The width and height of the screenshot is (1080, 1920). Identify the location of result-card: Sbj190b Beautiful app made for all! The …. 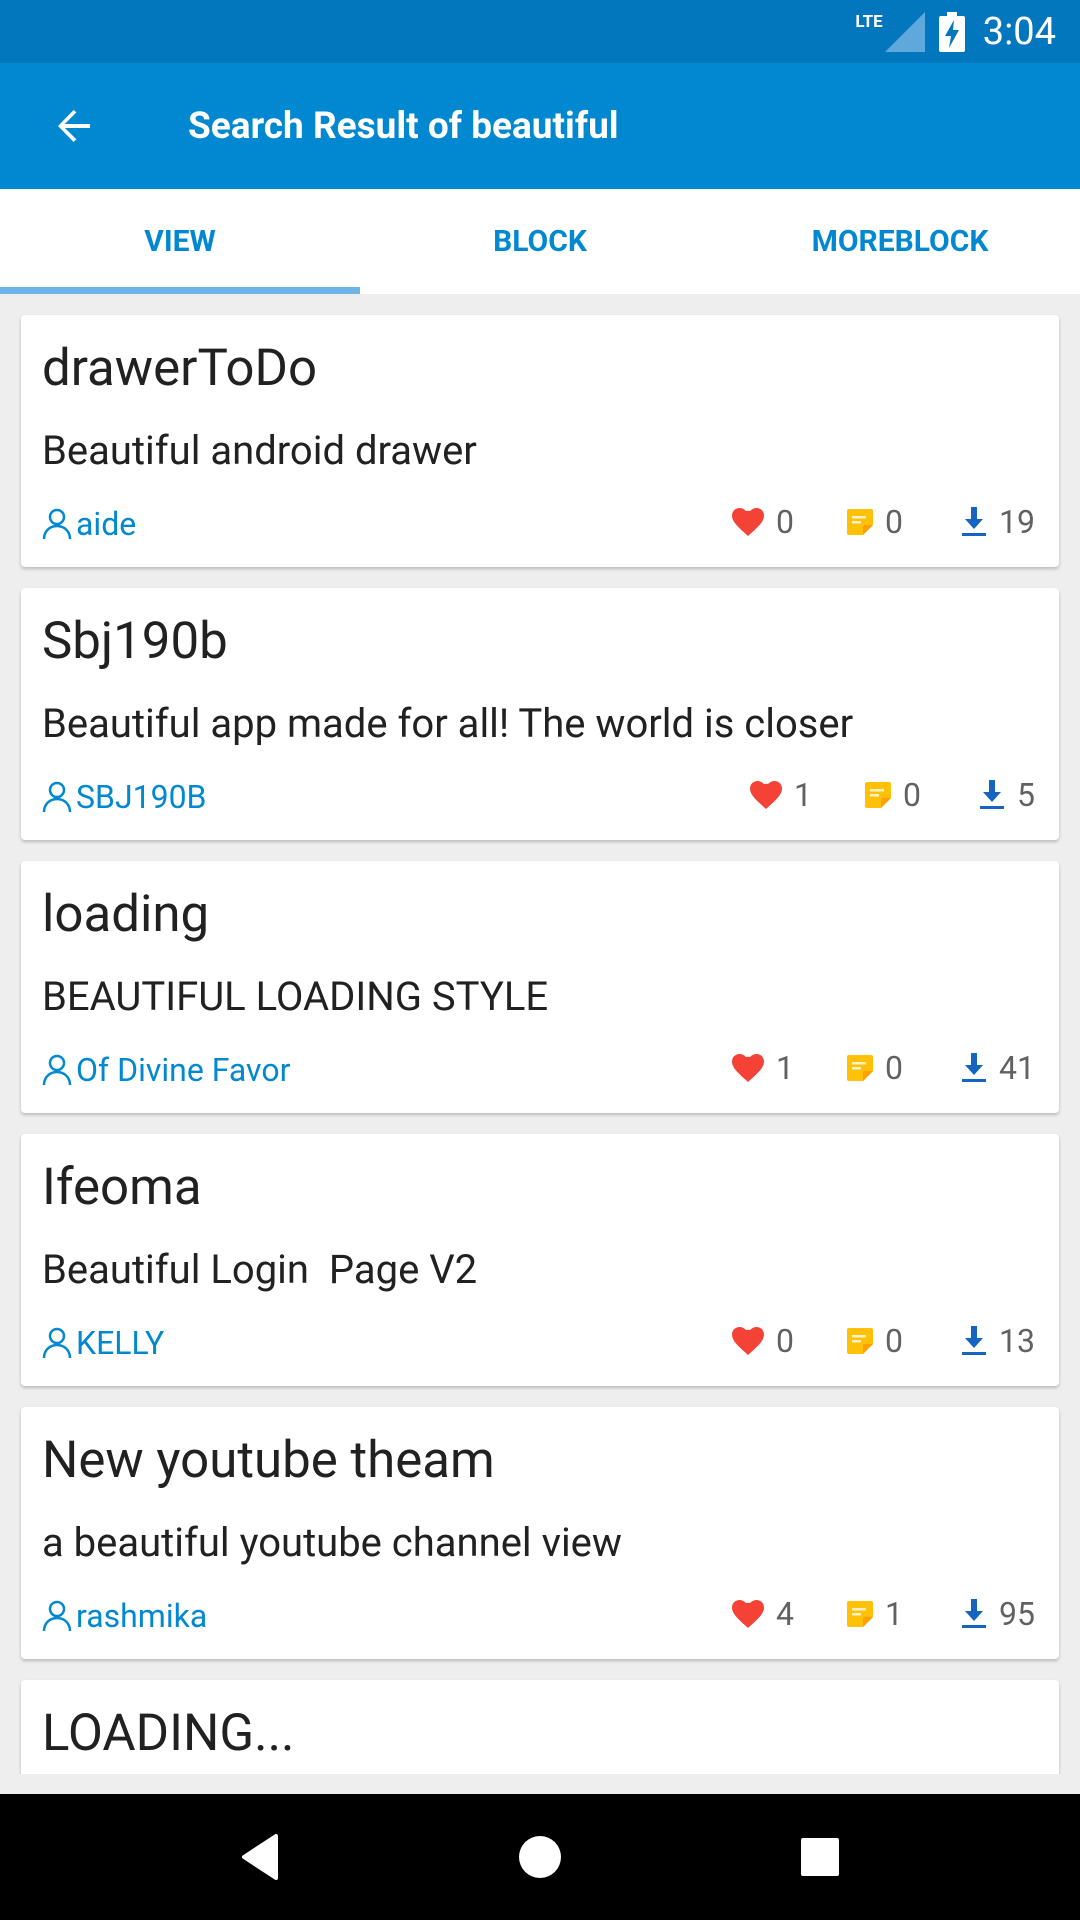
(540, 714).